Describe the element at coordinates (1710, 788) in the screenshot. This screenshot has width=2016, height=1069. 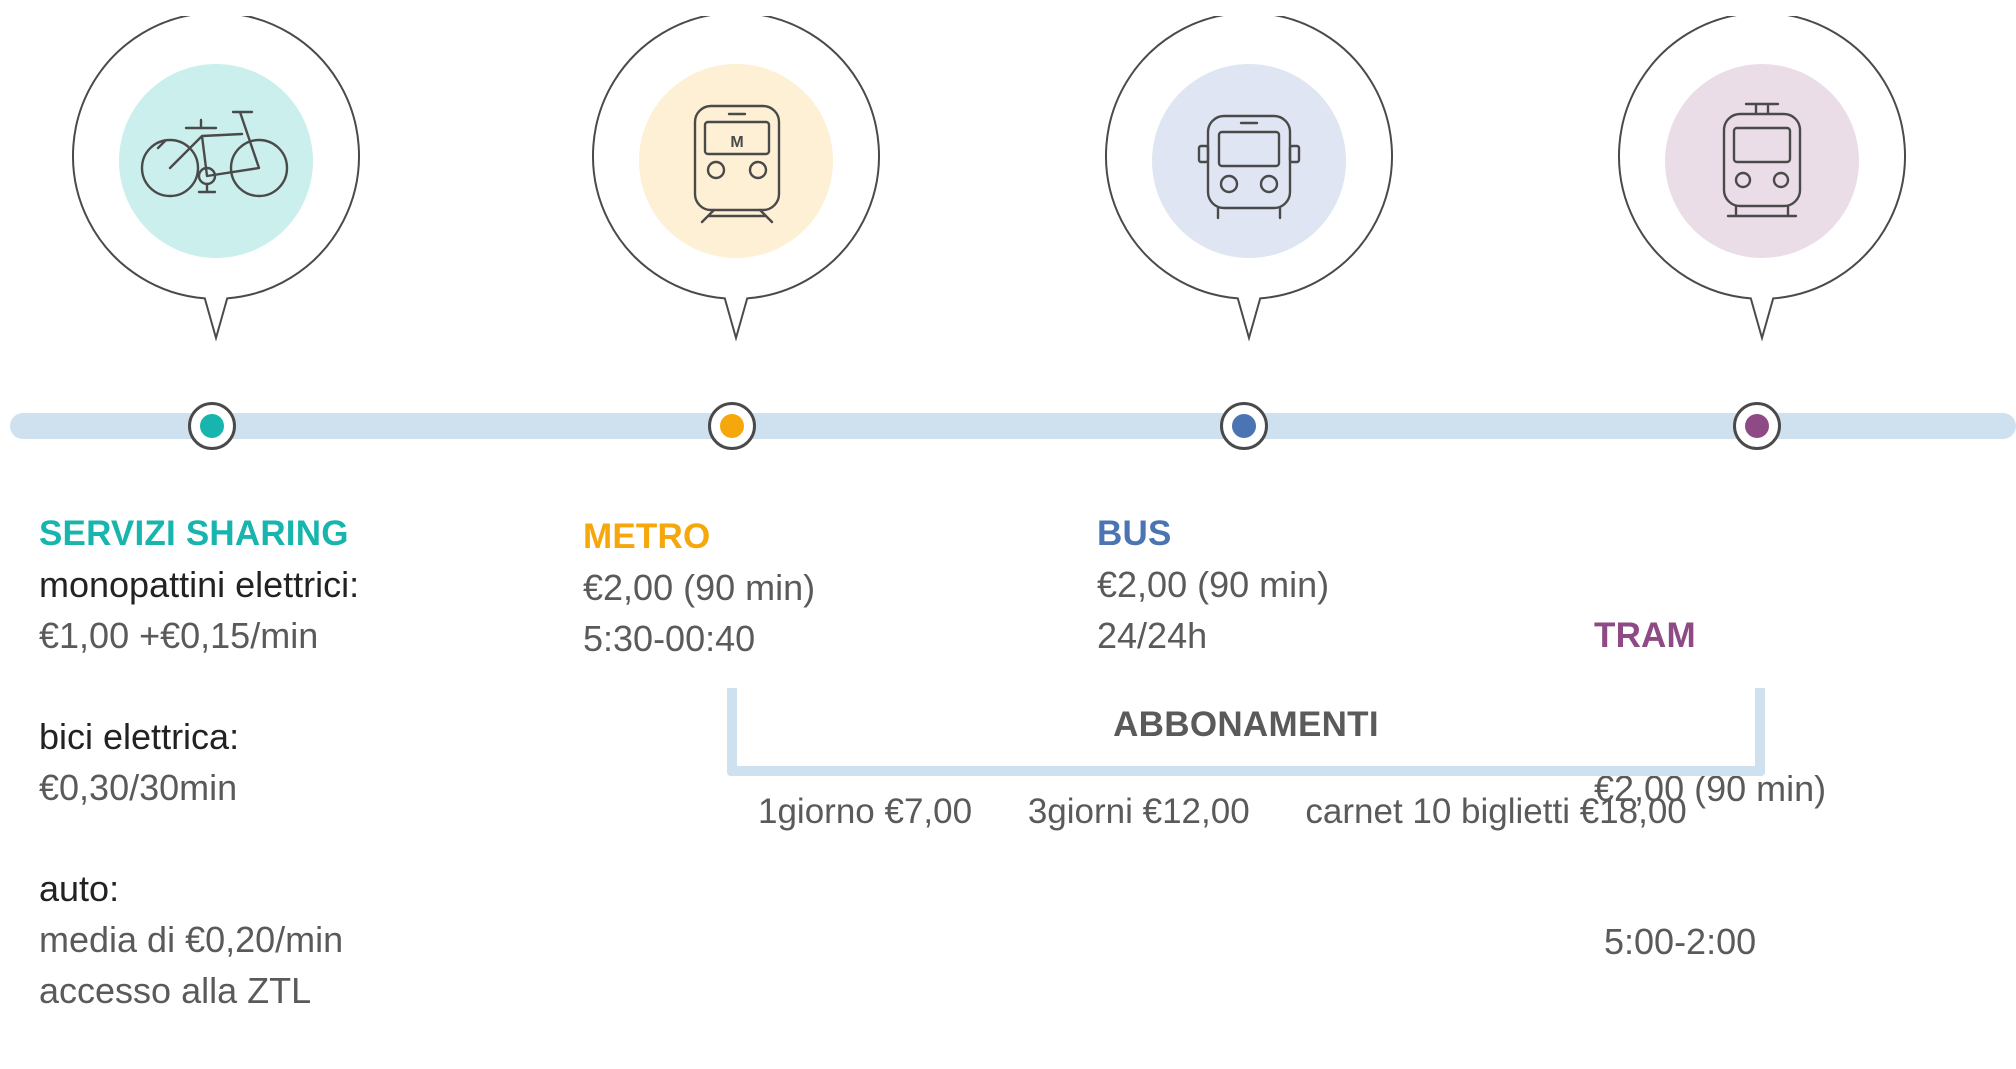
I see `tram-column: TRAM €2,00 (90 min) 5:00-2:00` at that location.